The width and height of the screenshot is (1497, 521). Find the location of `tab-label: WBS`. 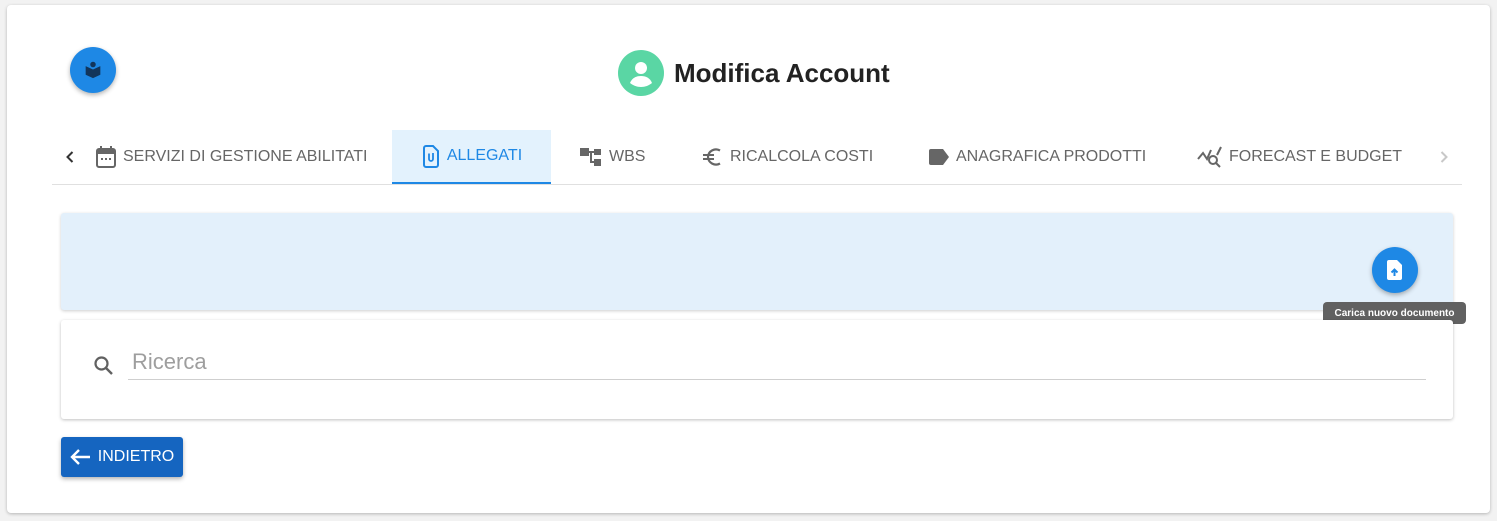

tab-label: WBS is located at coordinates (627, 156).